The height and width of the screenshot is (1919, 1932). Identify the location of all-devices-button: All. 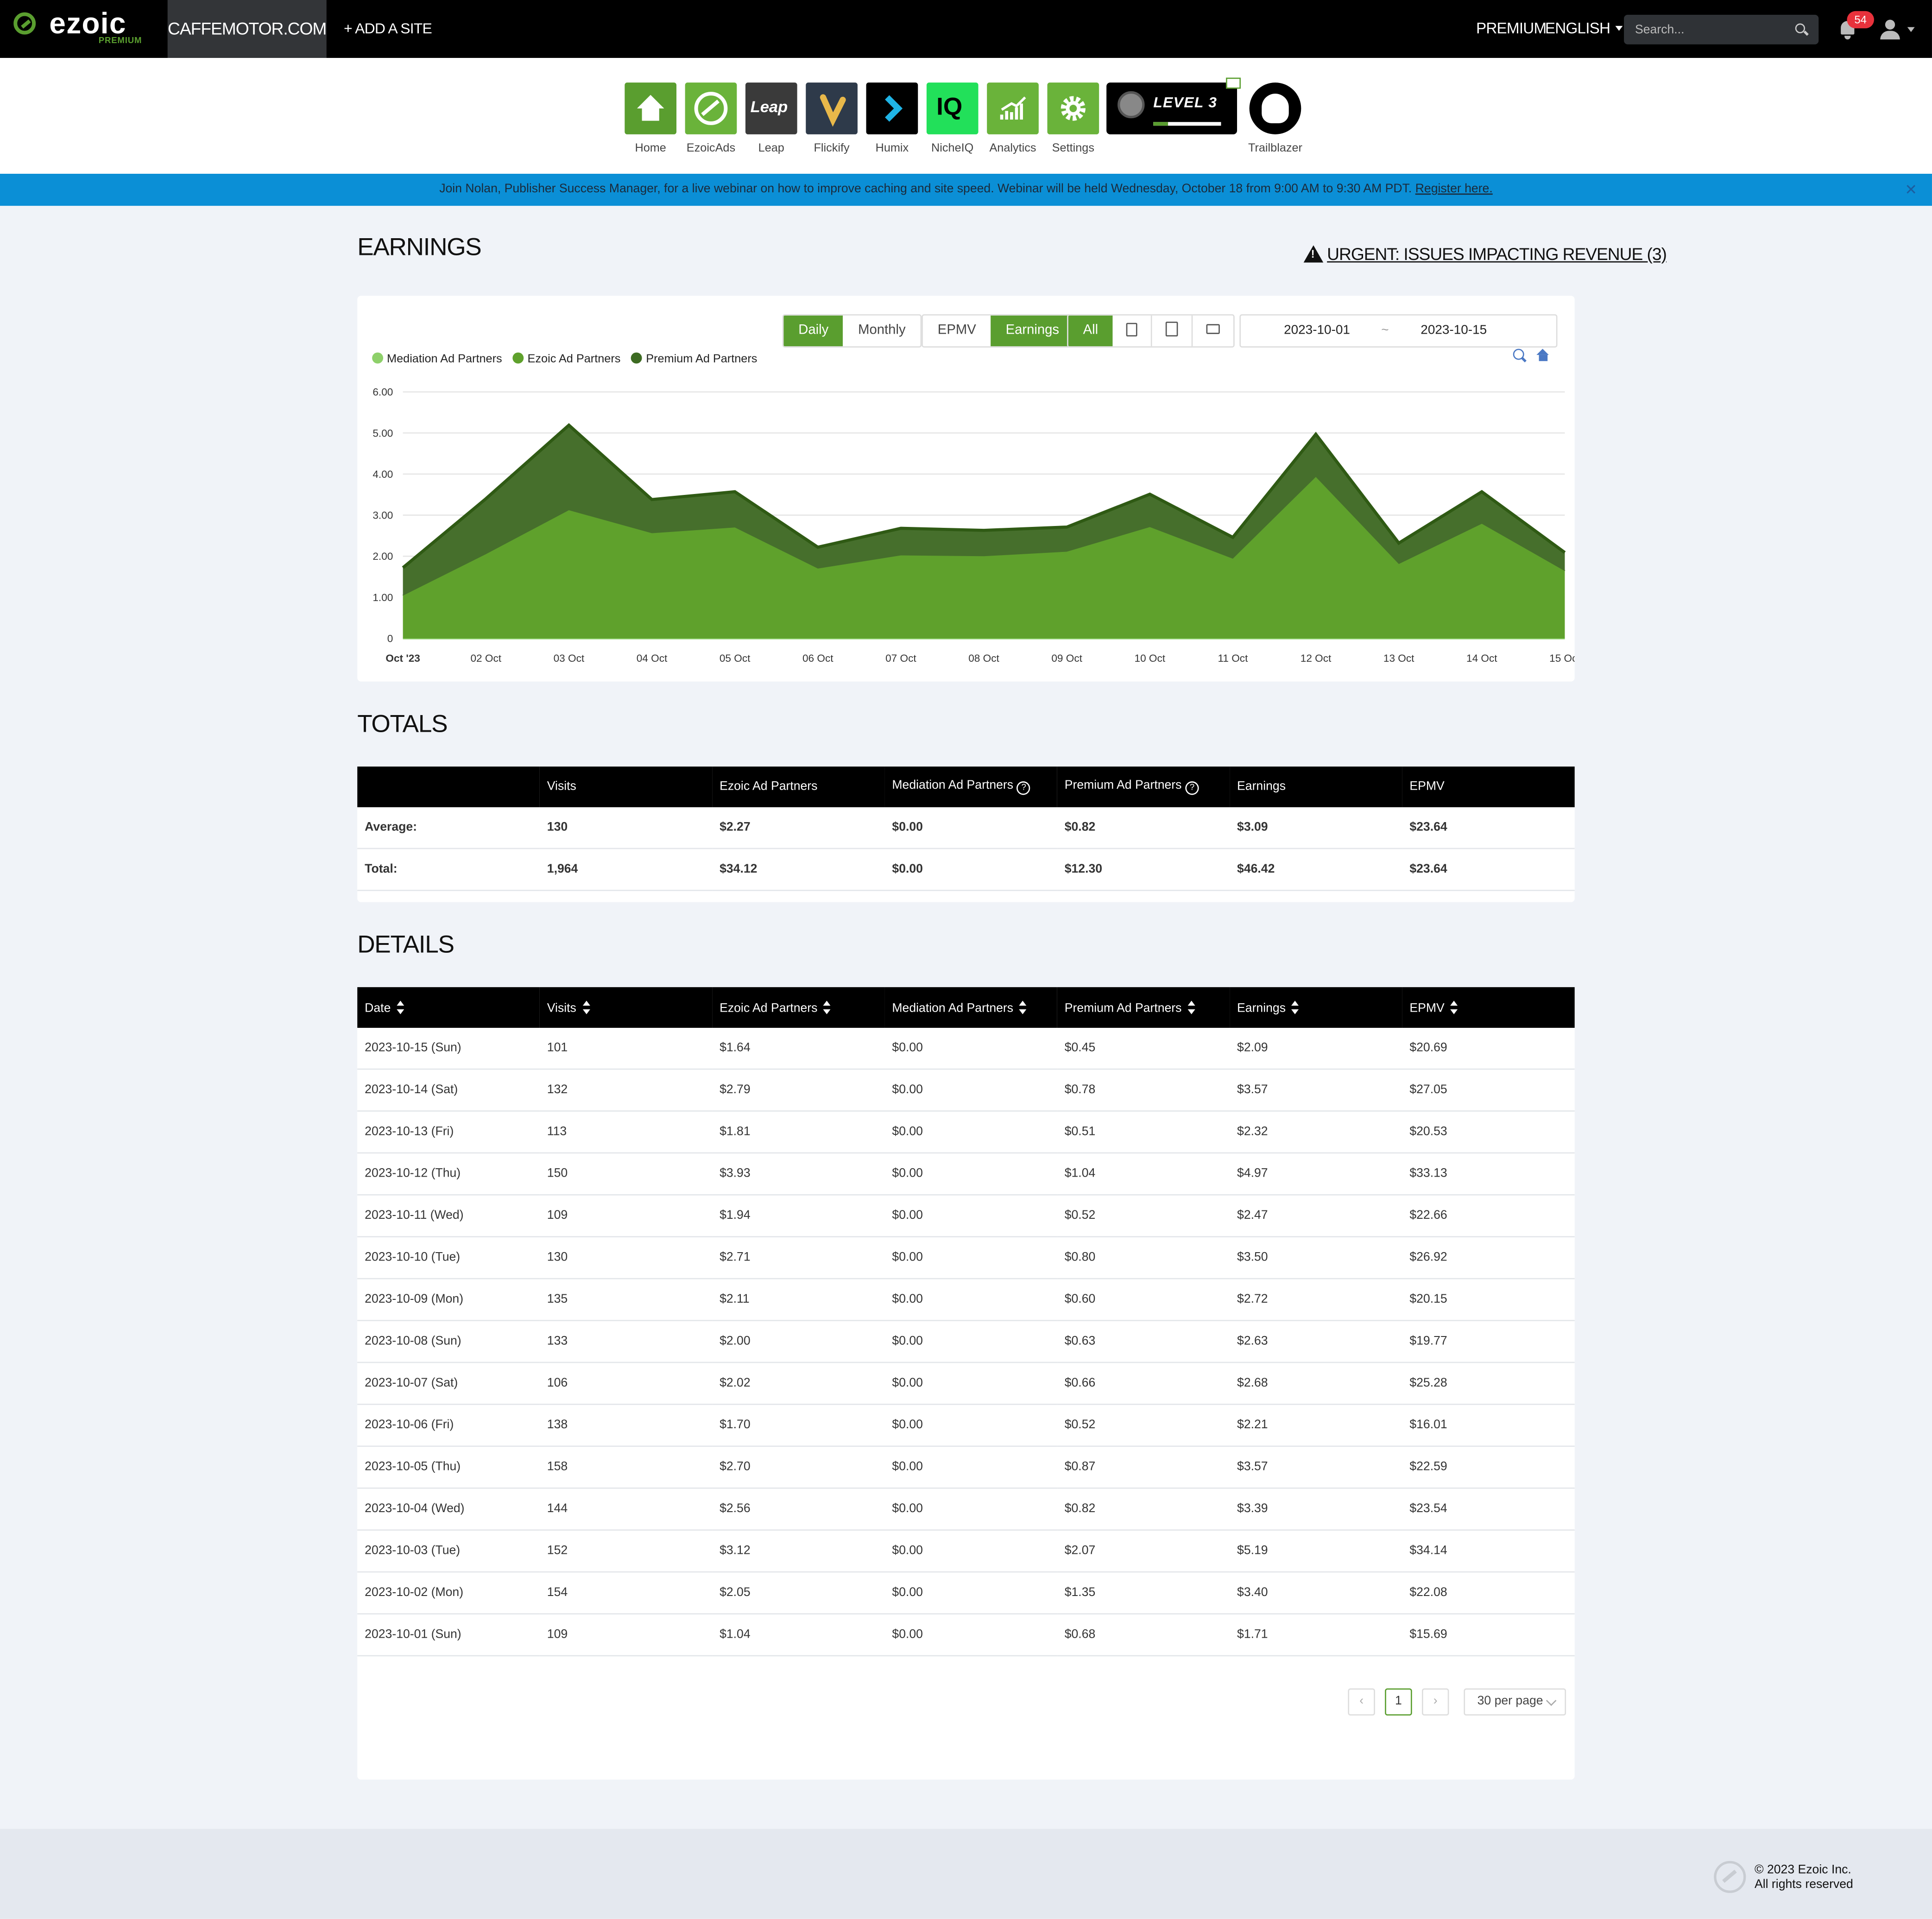
(1090, 331).